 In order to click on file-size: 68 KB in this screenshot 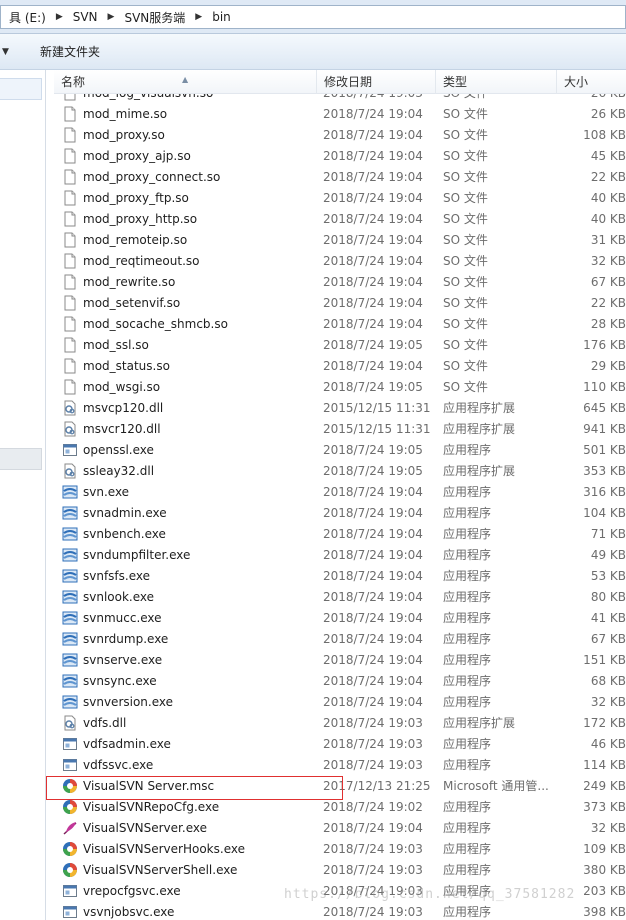, I will do `click(608, 681)`.